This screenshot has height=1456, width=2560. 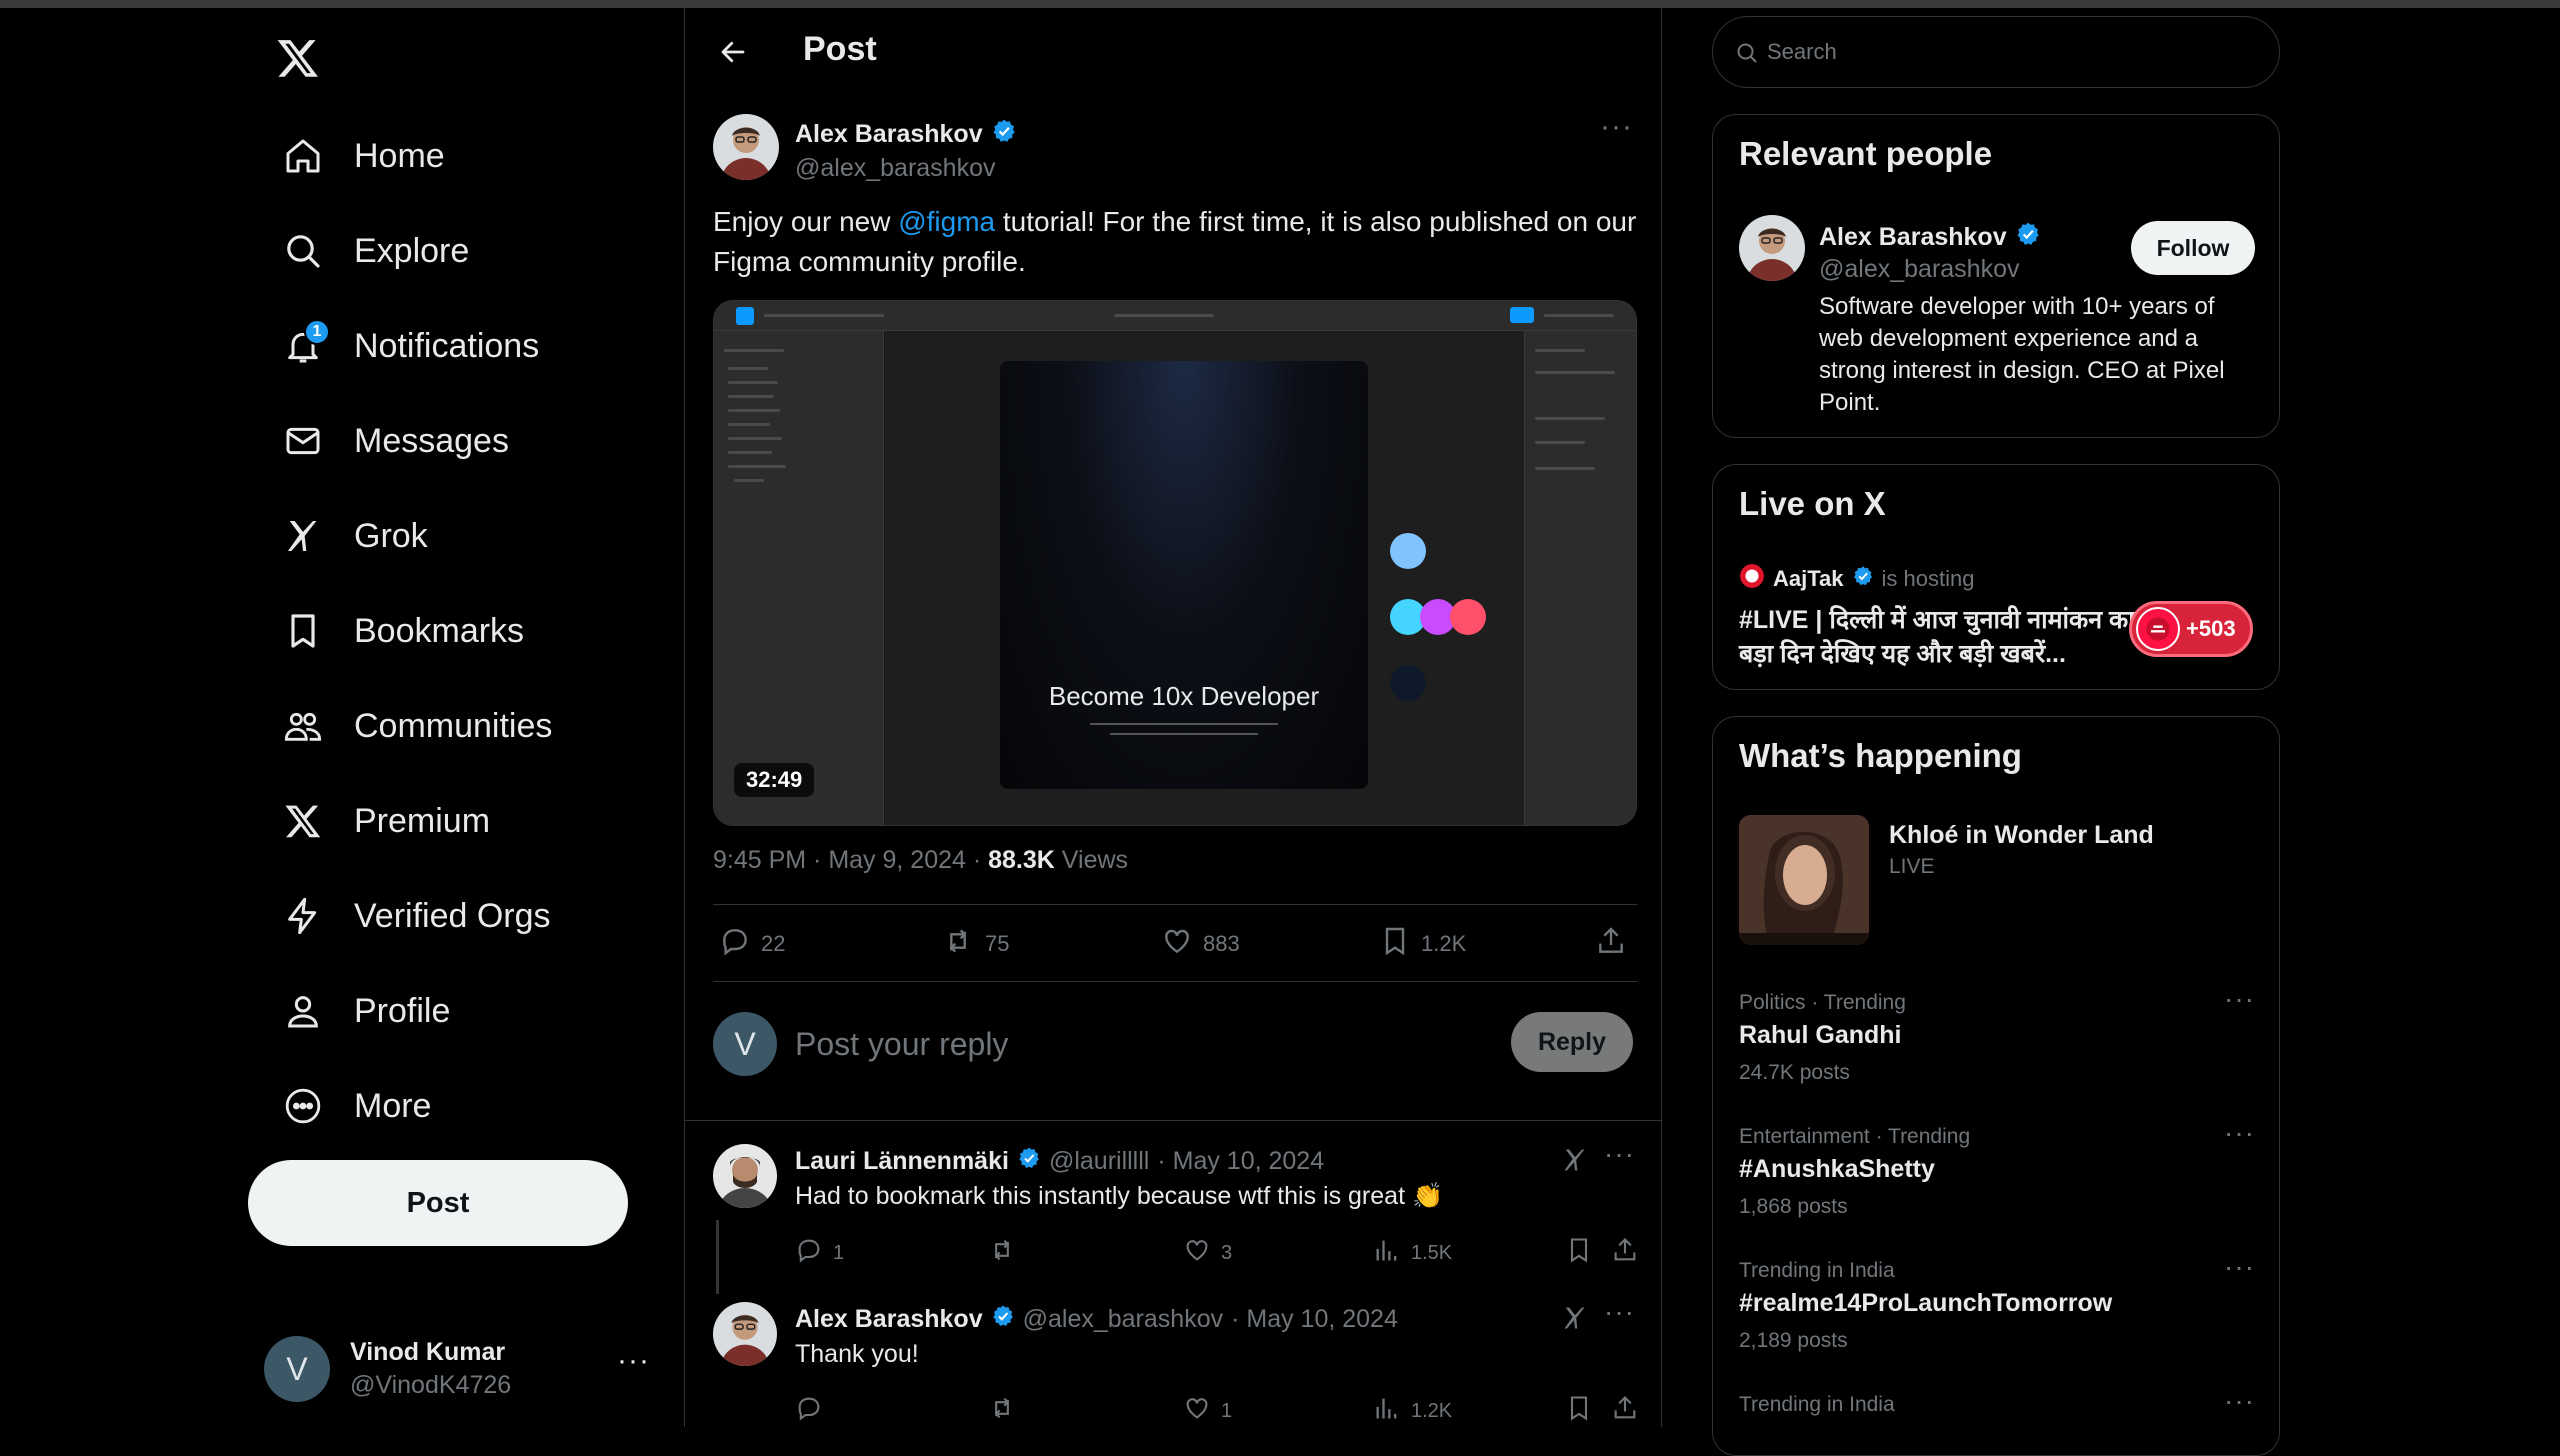 I want to click on search-input, so click(x=2007, y=52).